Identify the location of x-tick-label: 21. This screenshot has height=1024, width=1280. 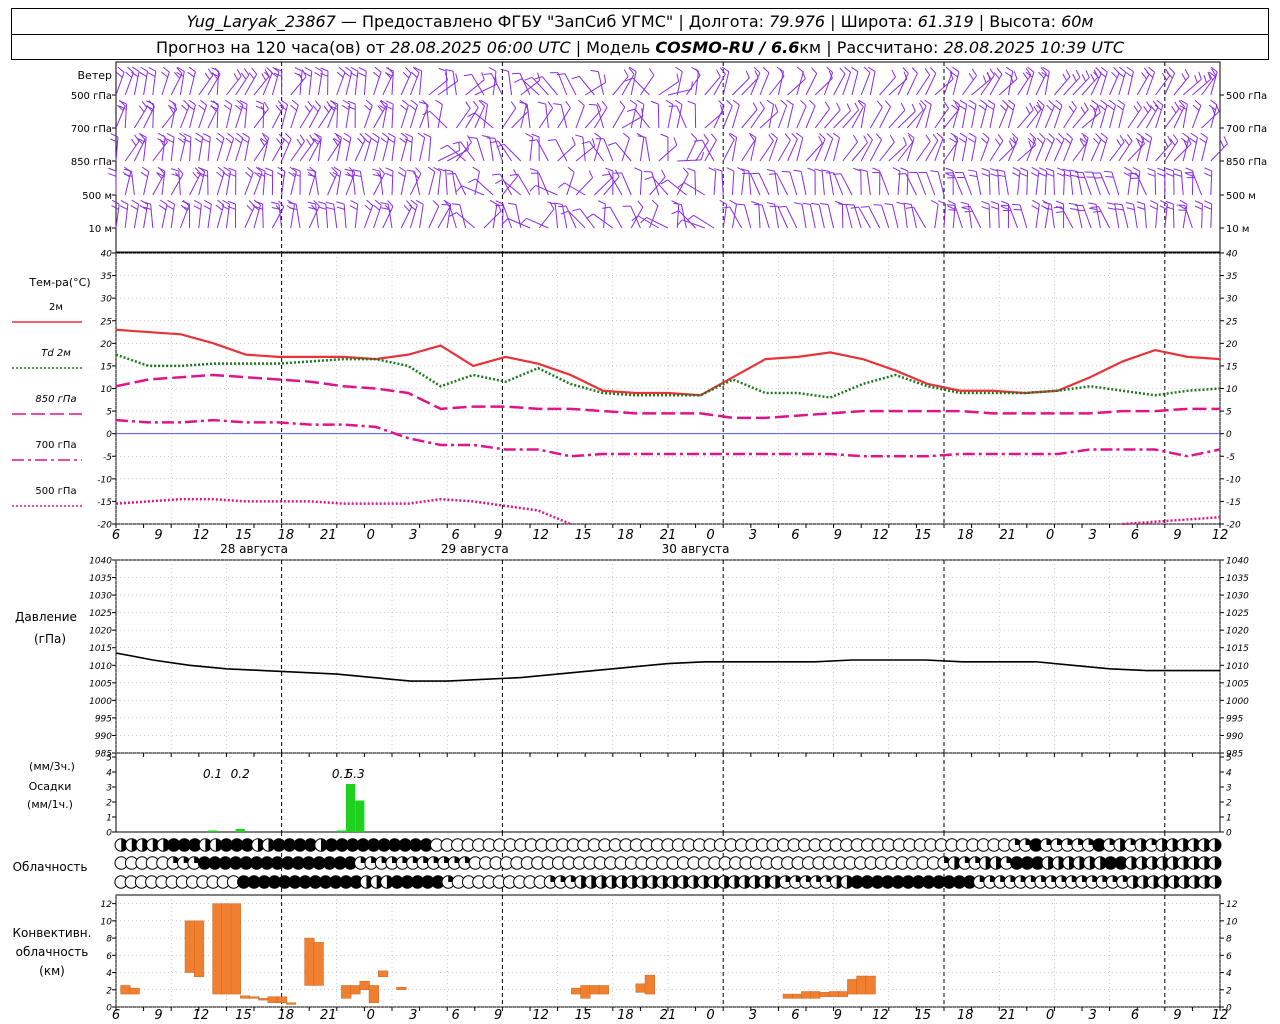
(1007, 535).